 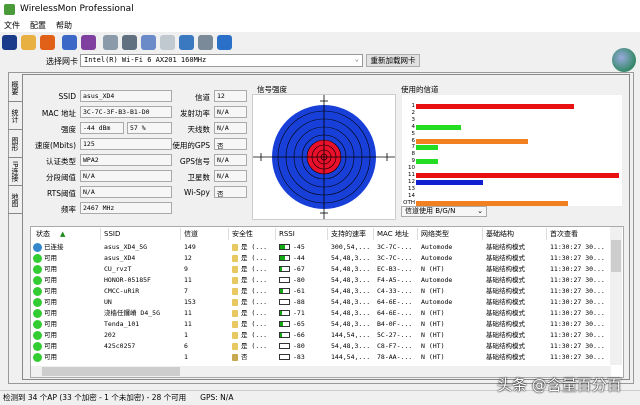 What do you see at coordinates (205, 234) in the screenshot?
I see `column-header-channel: 信道` at bounding box center [205, 234].